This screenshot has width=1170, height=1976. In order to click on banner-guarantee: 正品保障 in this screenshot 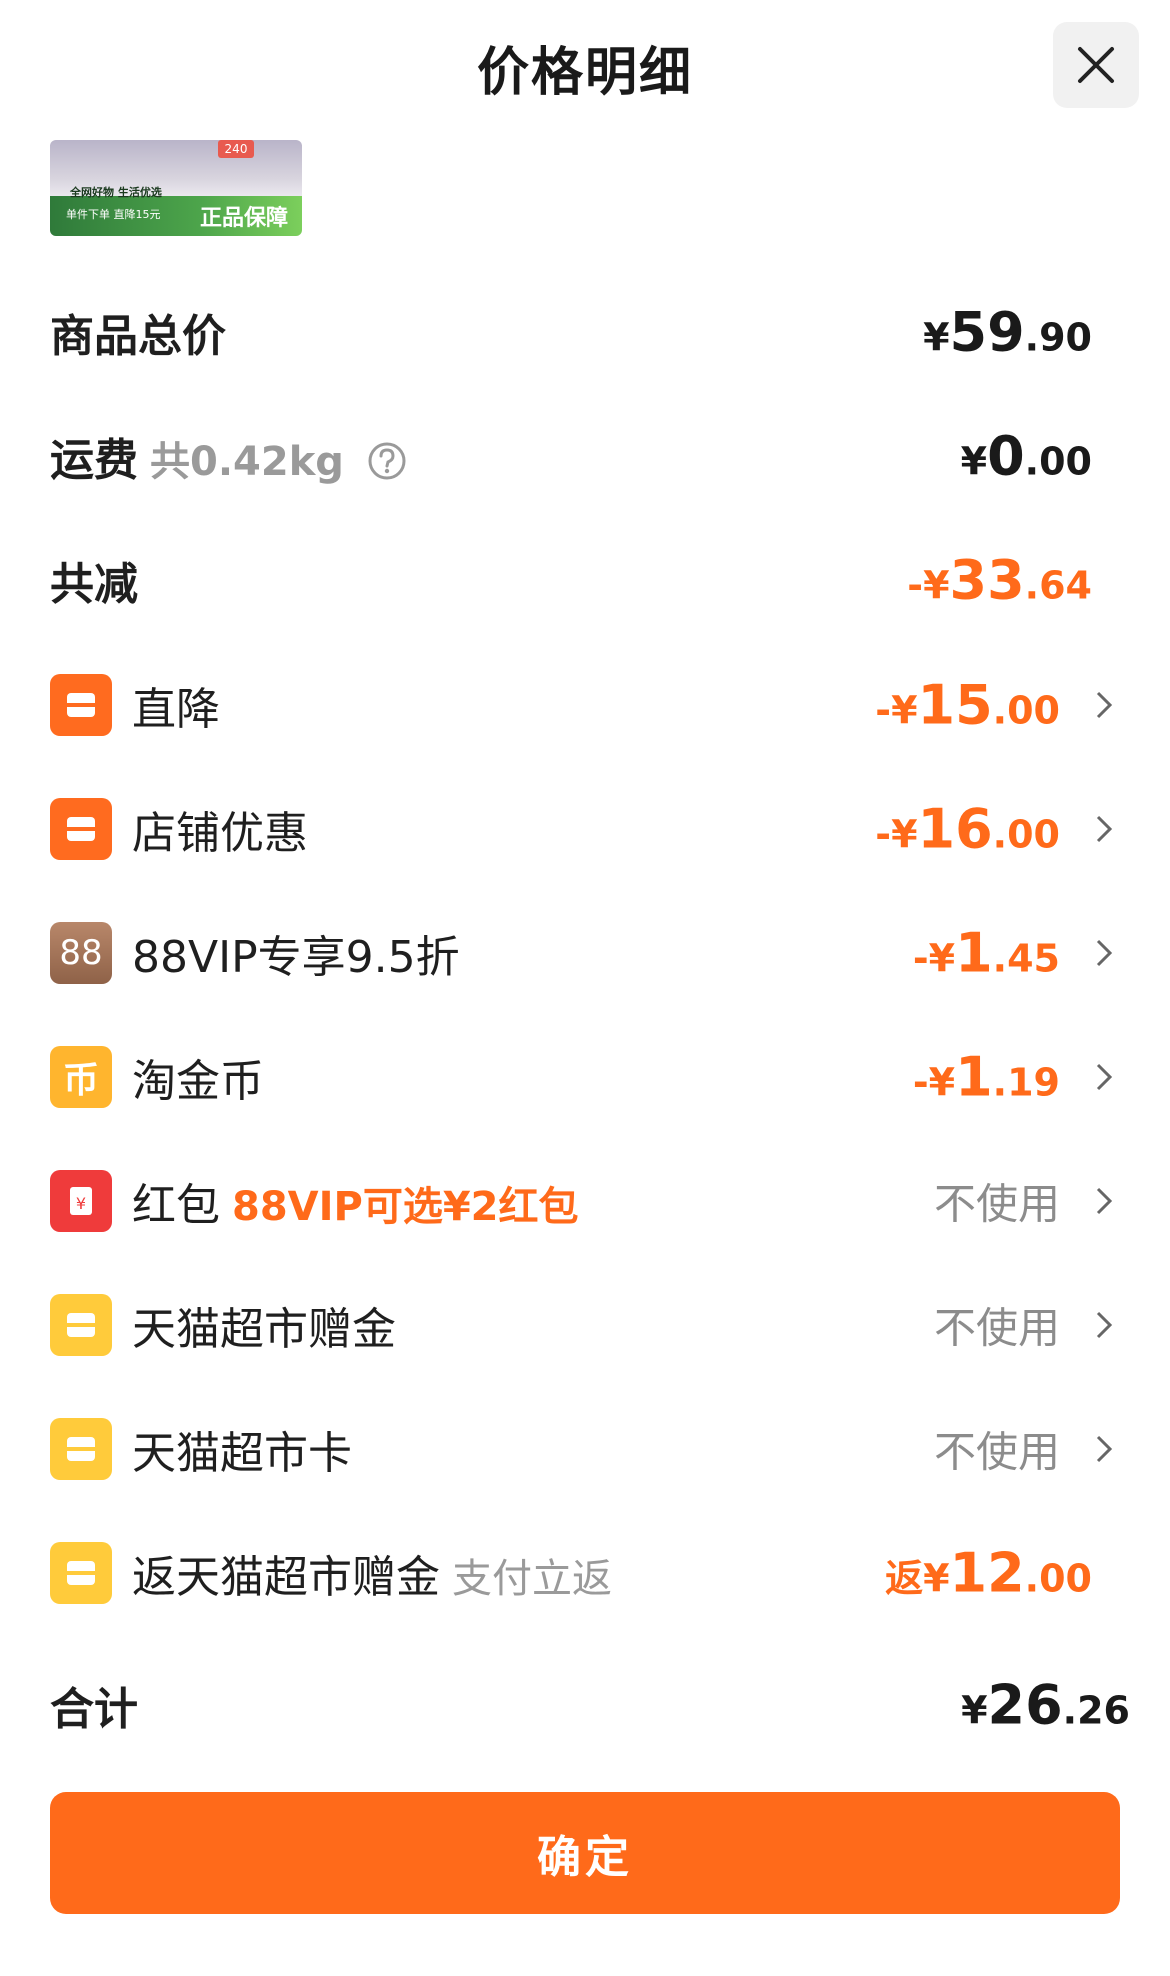, I will do `click(244, 218)`.